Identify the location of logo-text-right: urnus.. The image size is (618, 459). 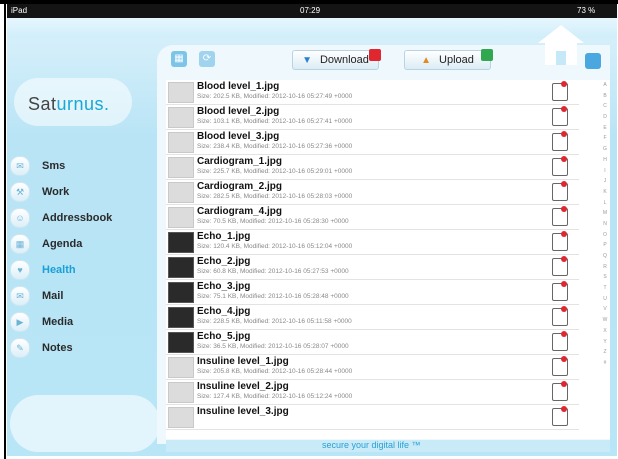
(83, 104).